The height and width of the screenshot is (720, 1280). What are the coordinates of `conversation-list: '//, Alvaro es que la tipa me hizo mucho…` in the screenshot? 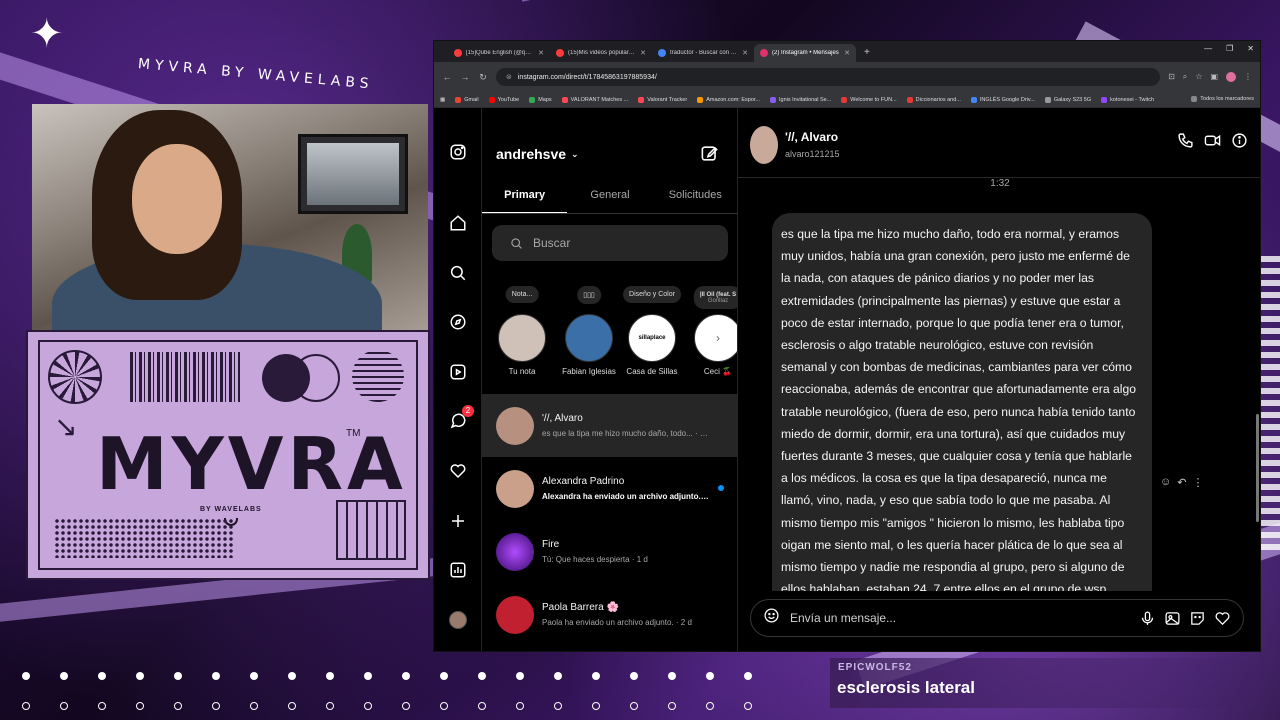 It's located at (609, 520).